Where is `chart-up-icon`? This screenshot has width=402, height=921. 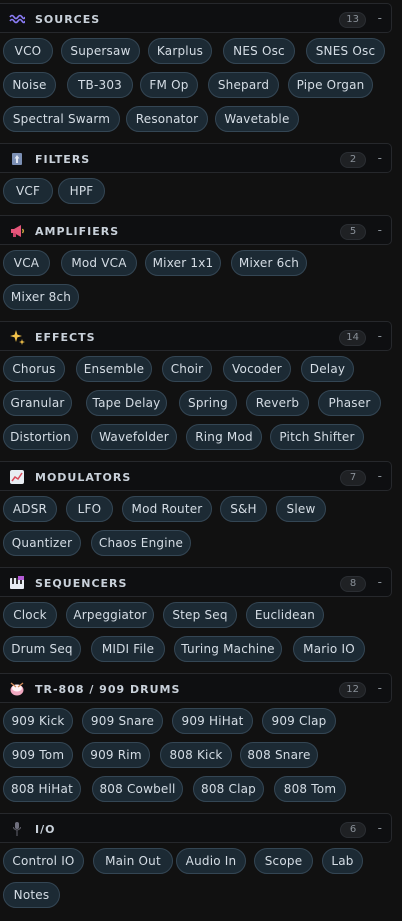 chart-up-icon is located at coordinates (17, 477).